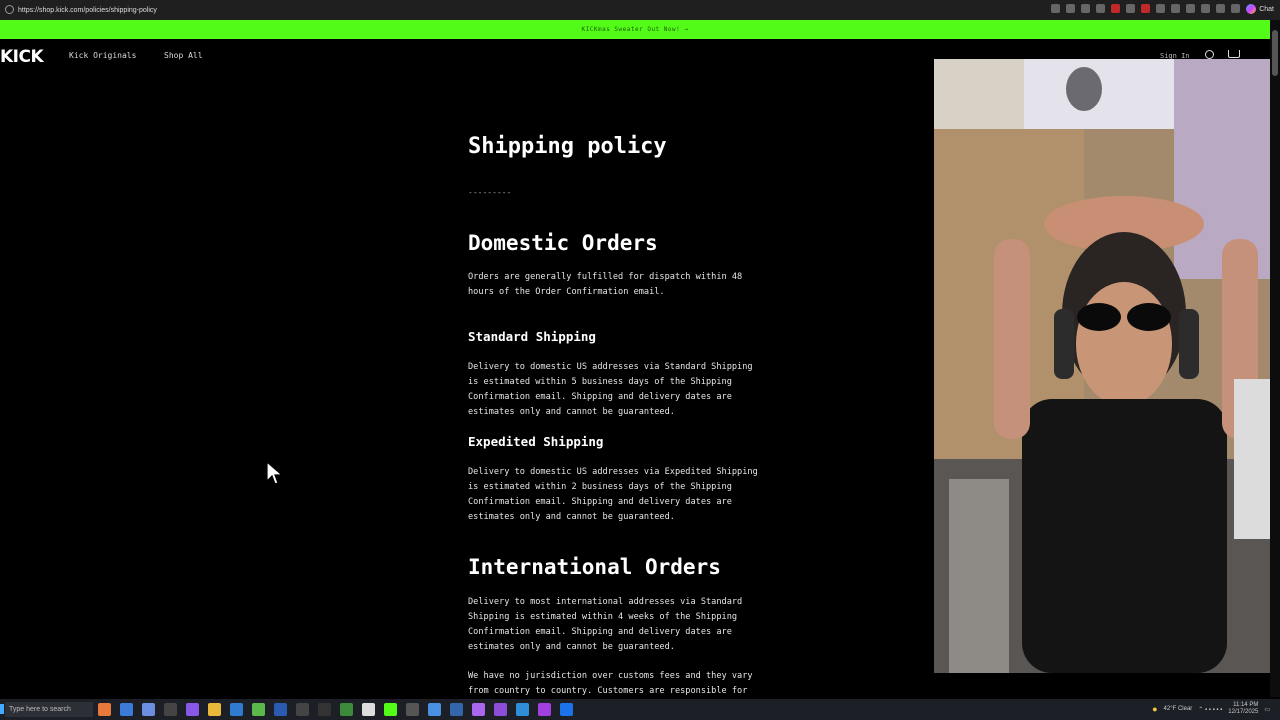  What do you see at coordinates (126, 709) in the screenshot?
I see `task-view-icon` at bounding box center [126, 709].